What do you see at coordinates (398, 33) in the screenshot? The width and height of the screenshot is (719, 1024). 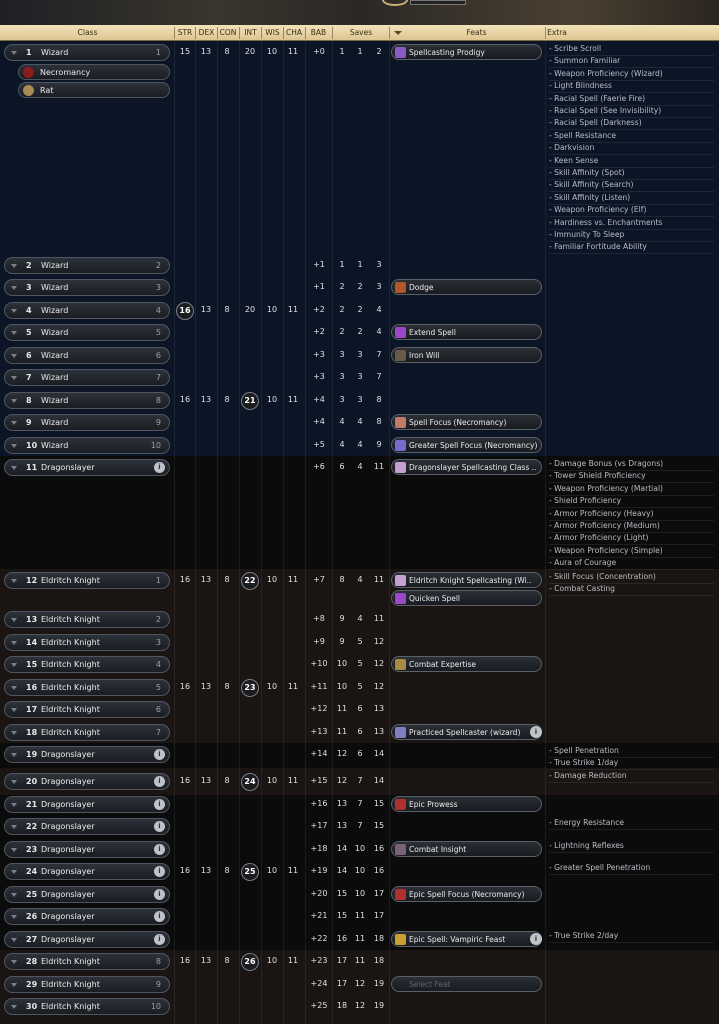 I see `feats-sort-arrow-icon` at bounding box center [398, 33].